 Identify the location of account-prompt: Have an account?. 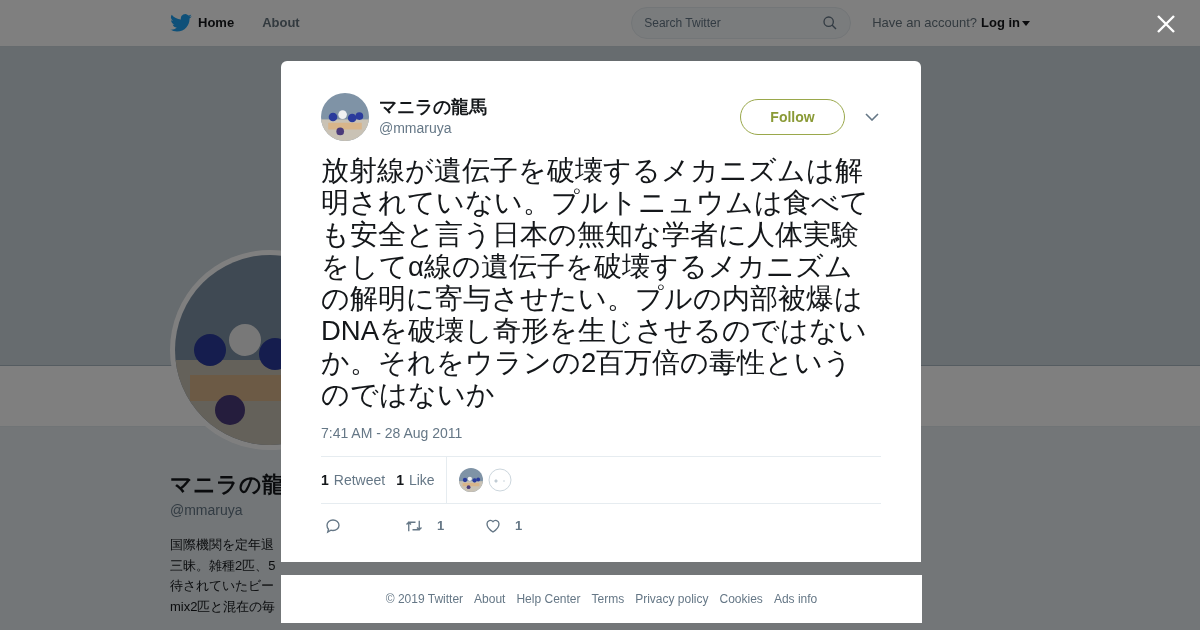
(924, 23).